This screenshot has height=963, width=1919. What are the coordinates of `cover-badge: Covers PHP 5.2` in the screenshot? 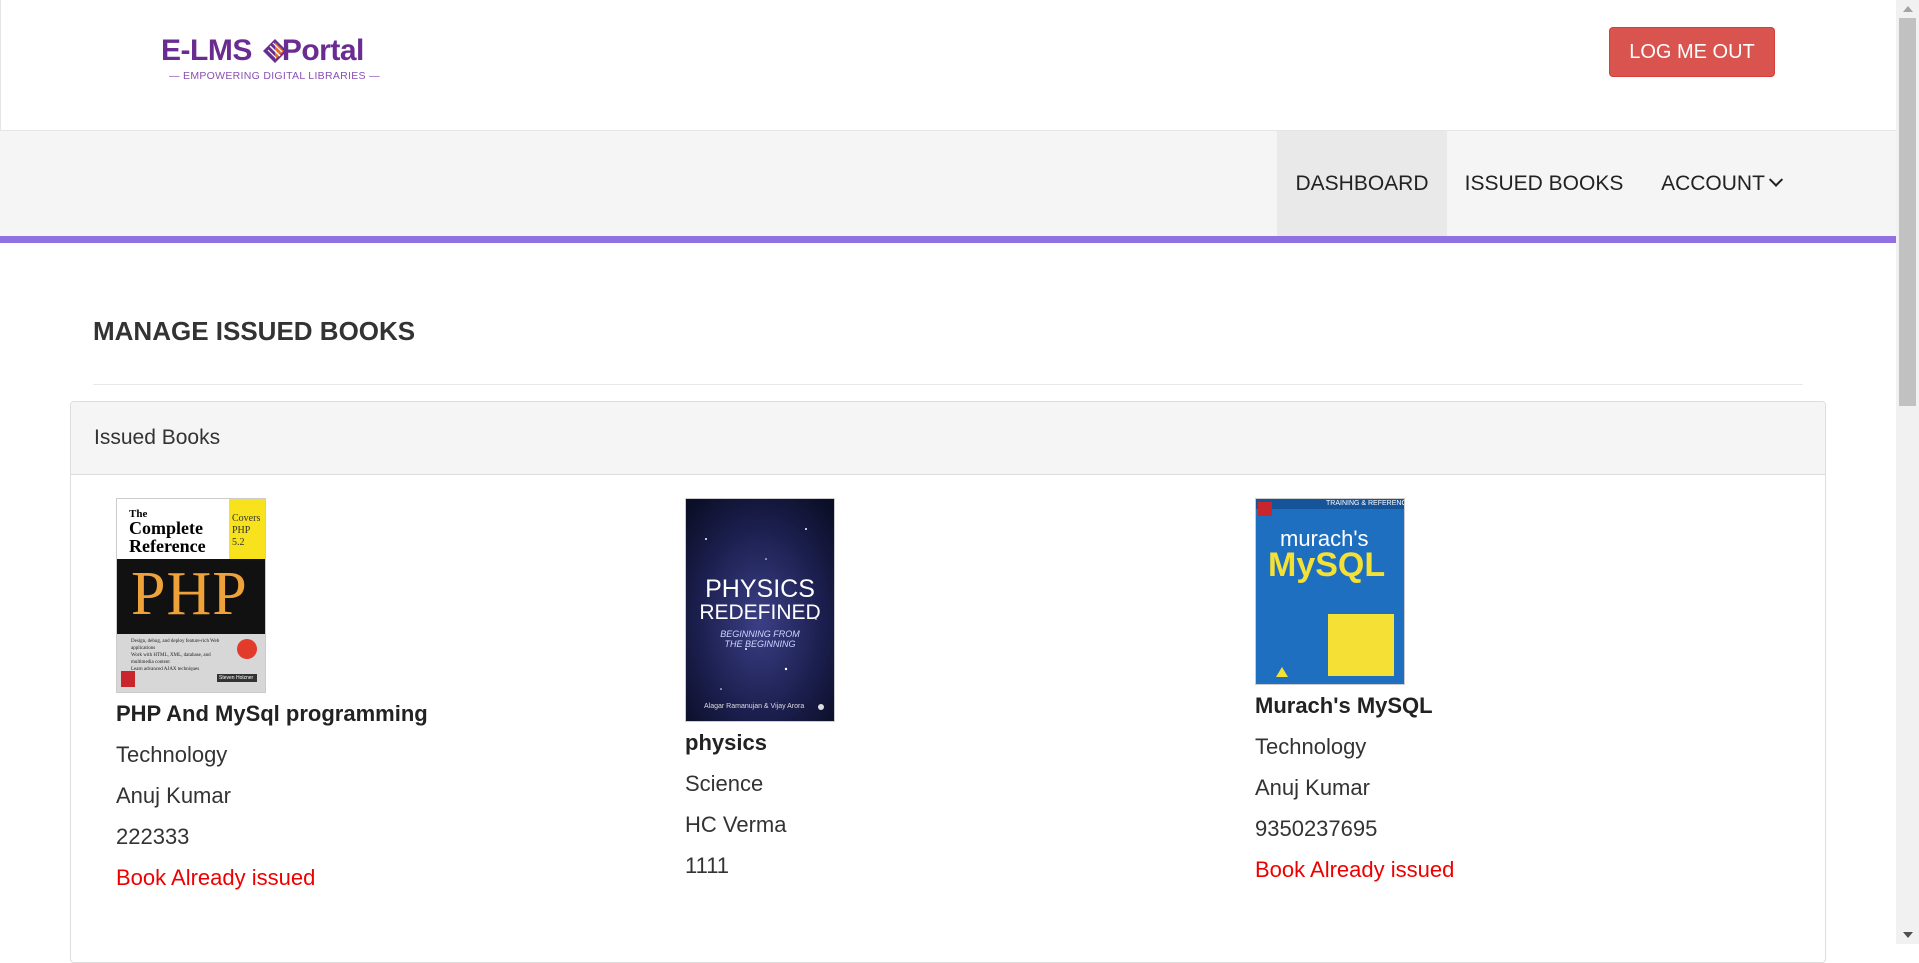 It's located at (246, 530).